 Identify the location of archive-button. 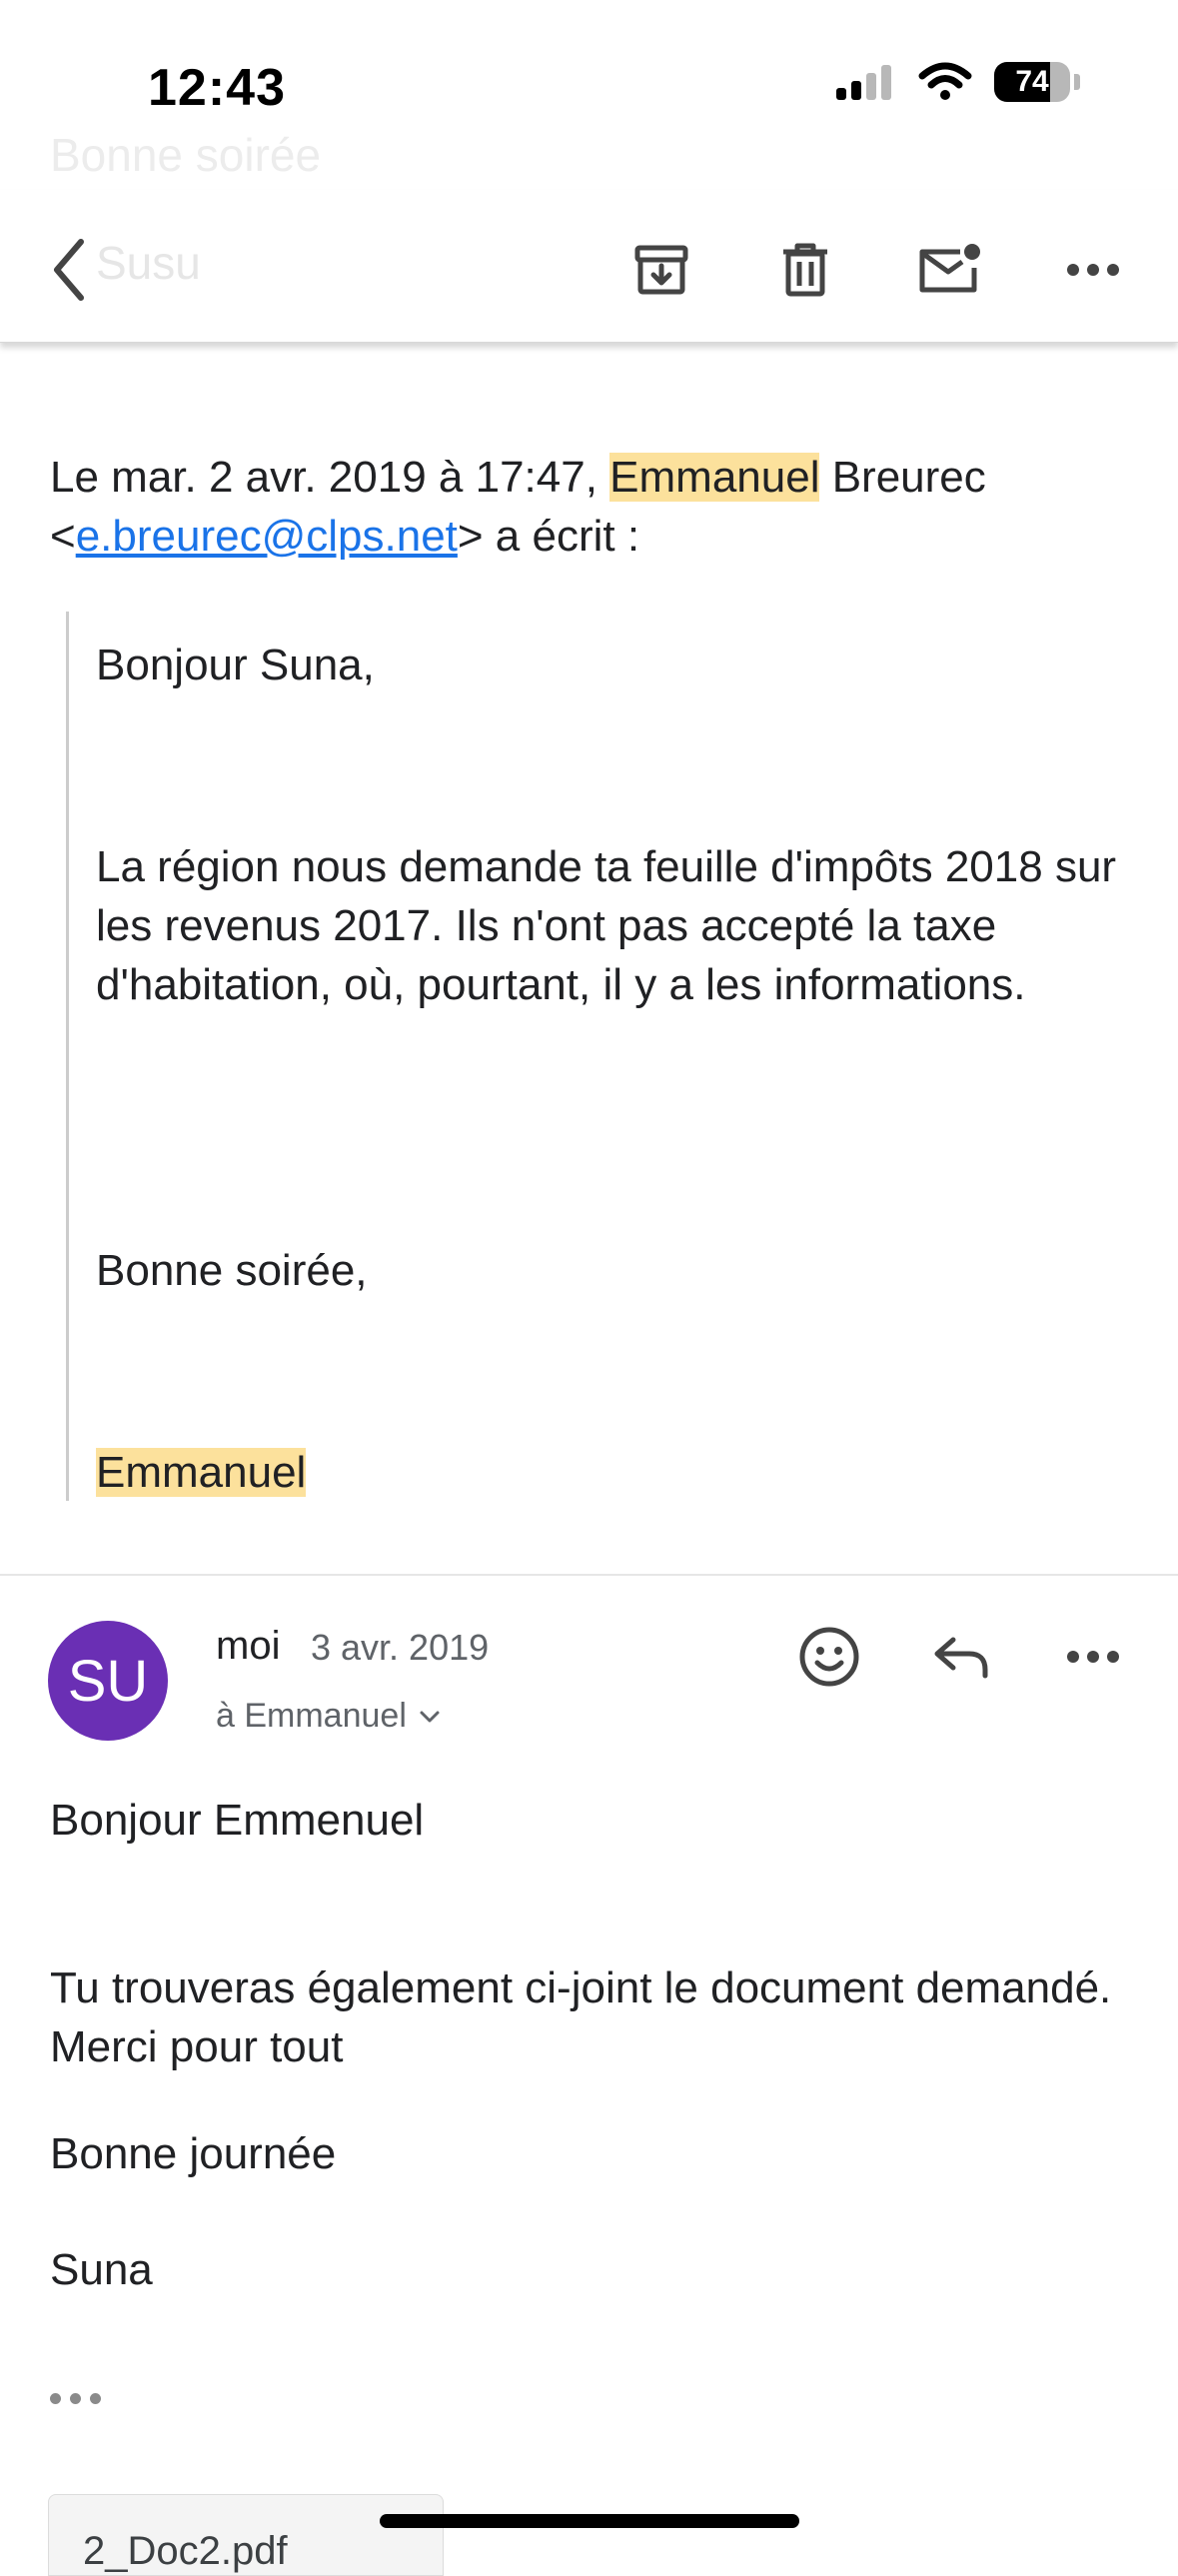
(661, 270).